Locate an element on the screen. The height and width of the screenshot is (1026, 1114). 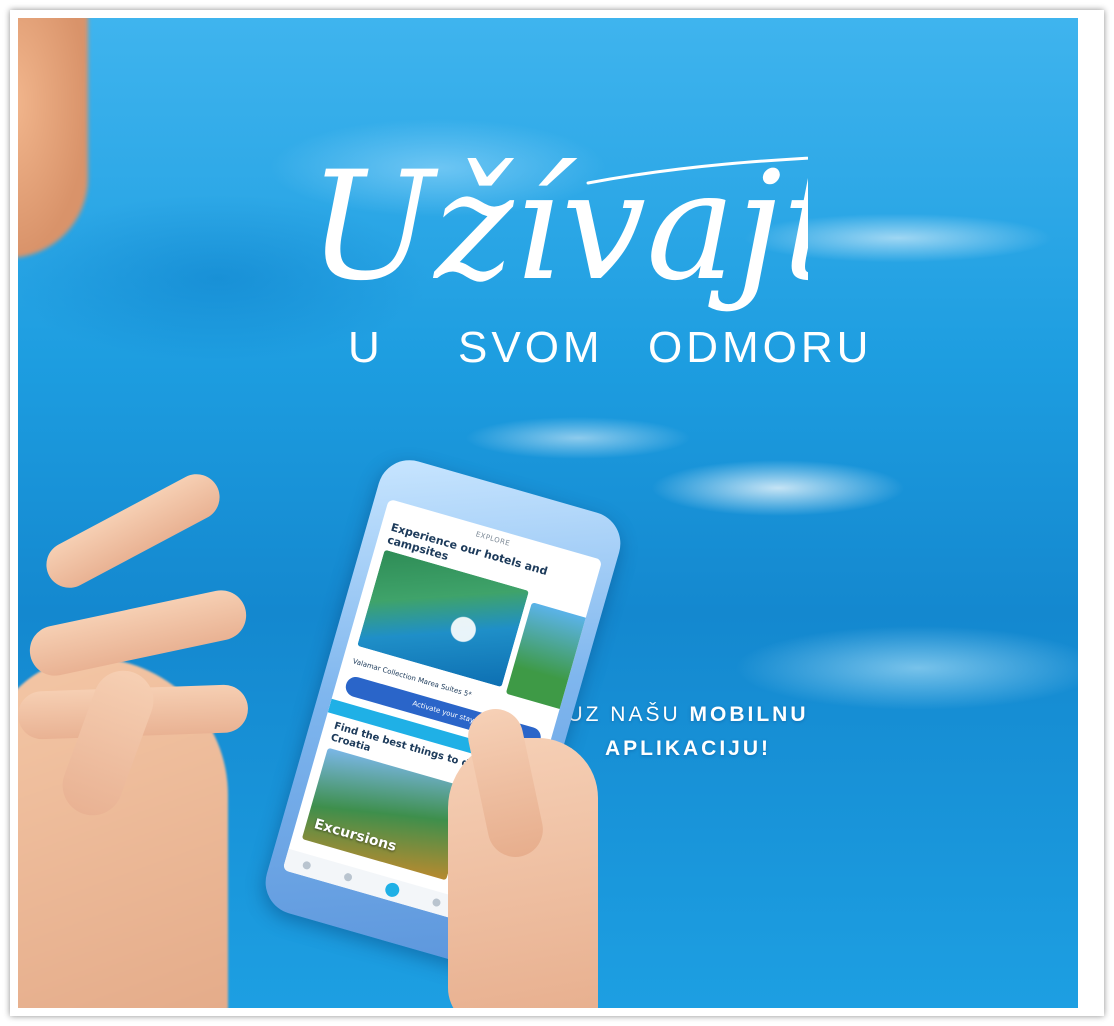
nav-home-icon is located at coordinates (306, 865).